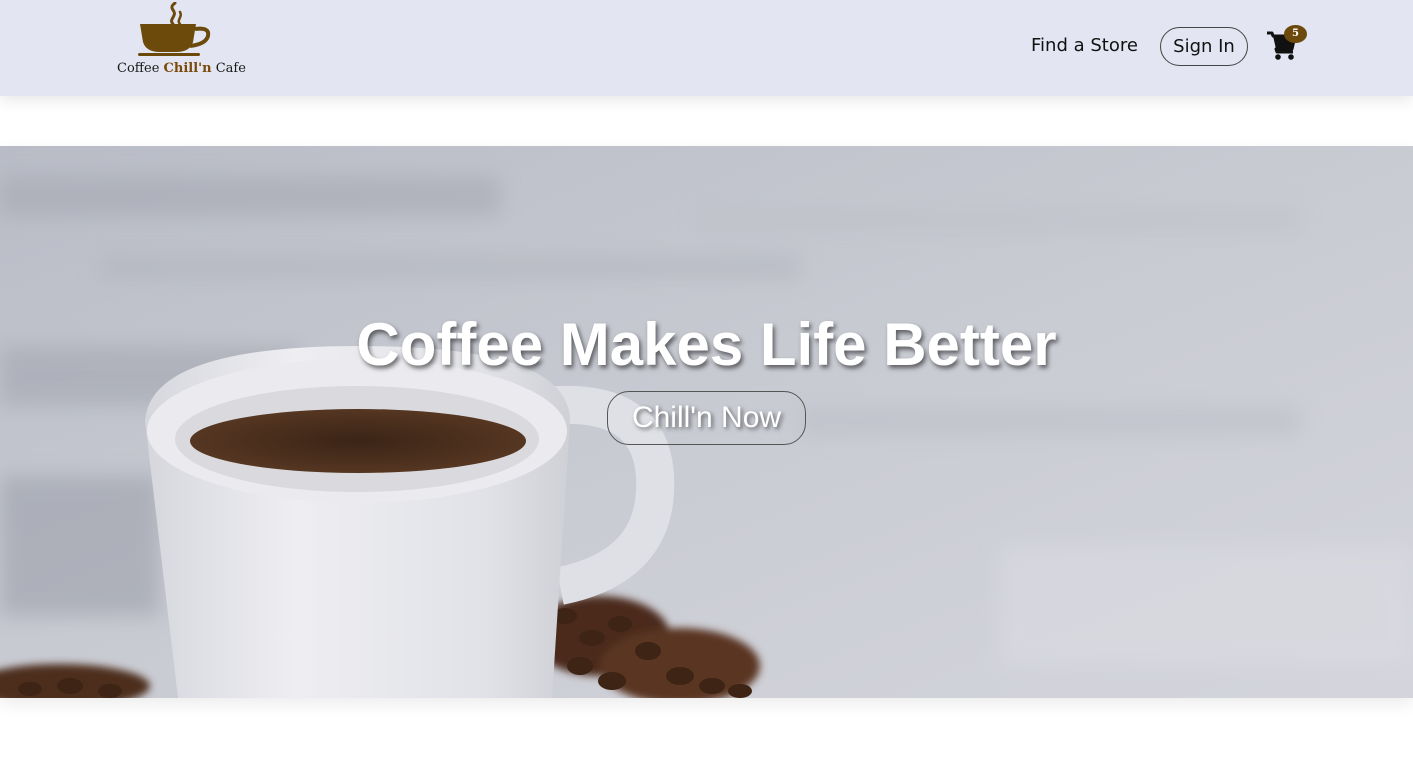 Image resolution: width=1413 pixels, height=777 pixels. Describe the element at coordinates (1084, 45) in the screenshot. I see `find-store-link: Find a Store` at that location.